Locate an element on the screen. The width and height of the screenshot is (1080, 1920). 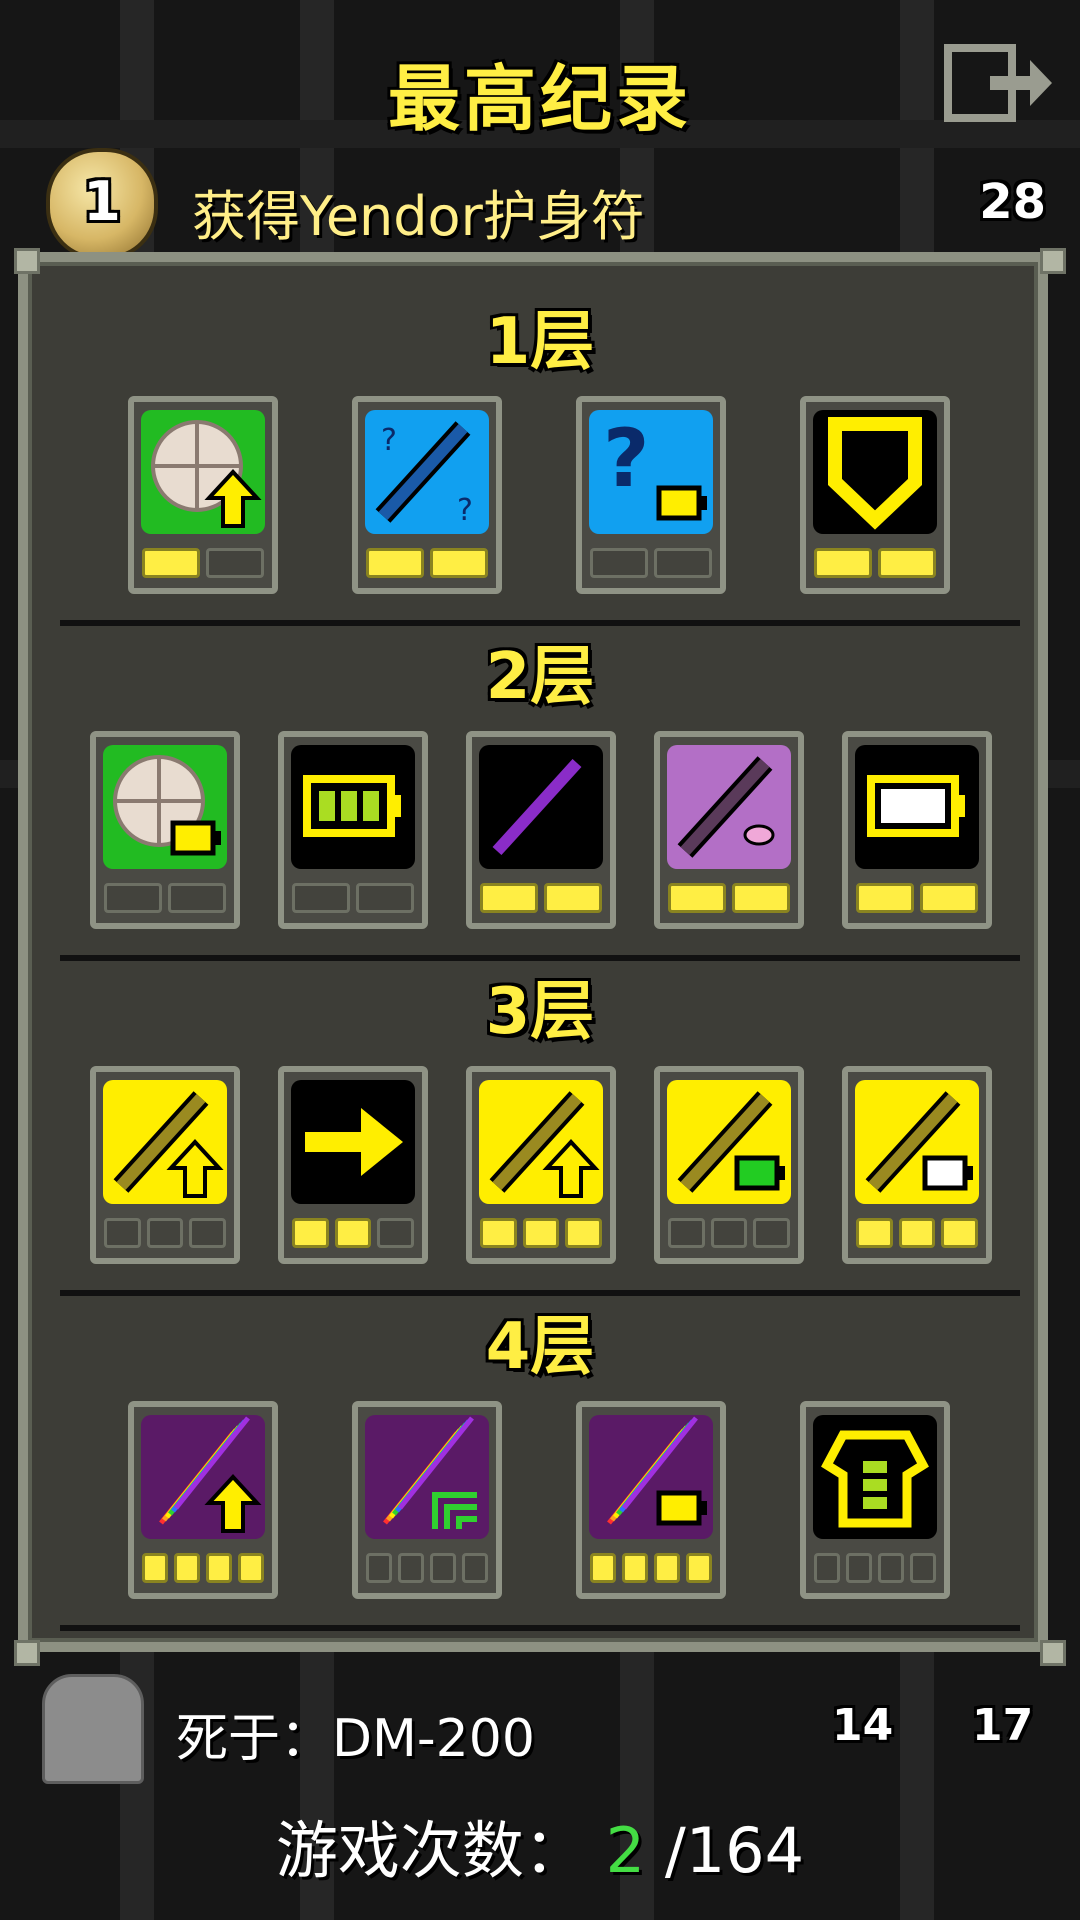
depth-label: 4层 is located at coordinates (540, 1347).